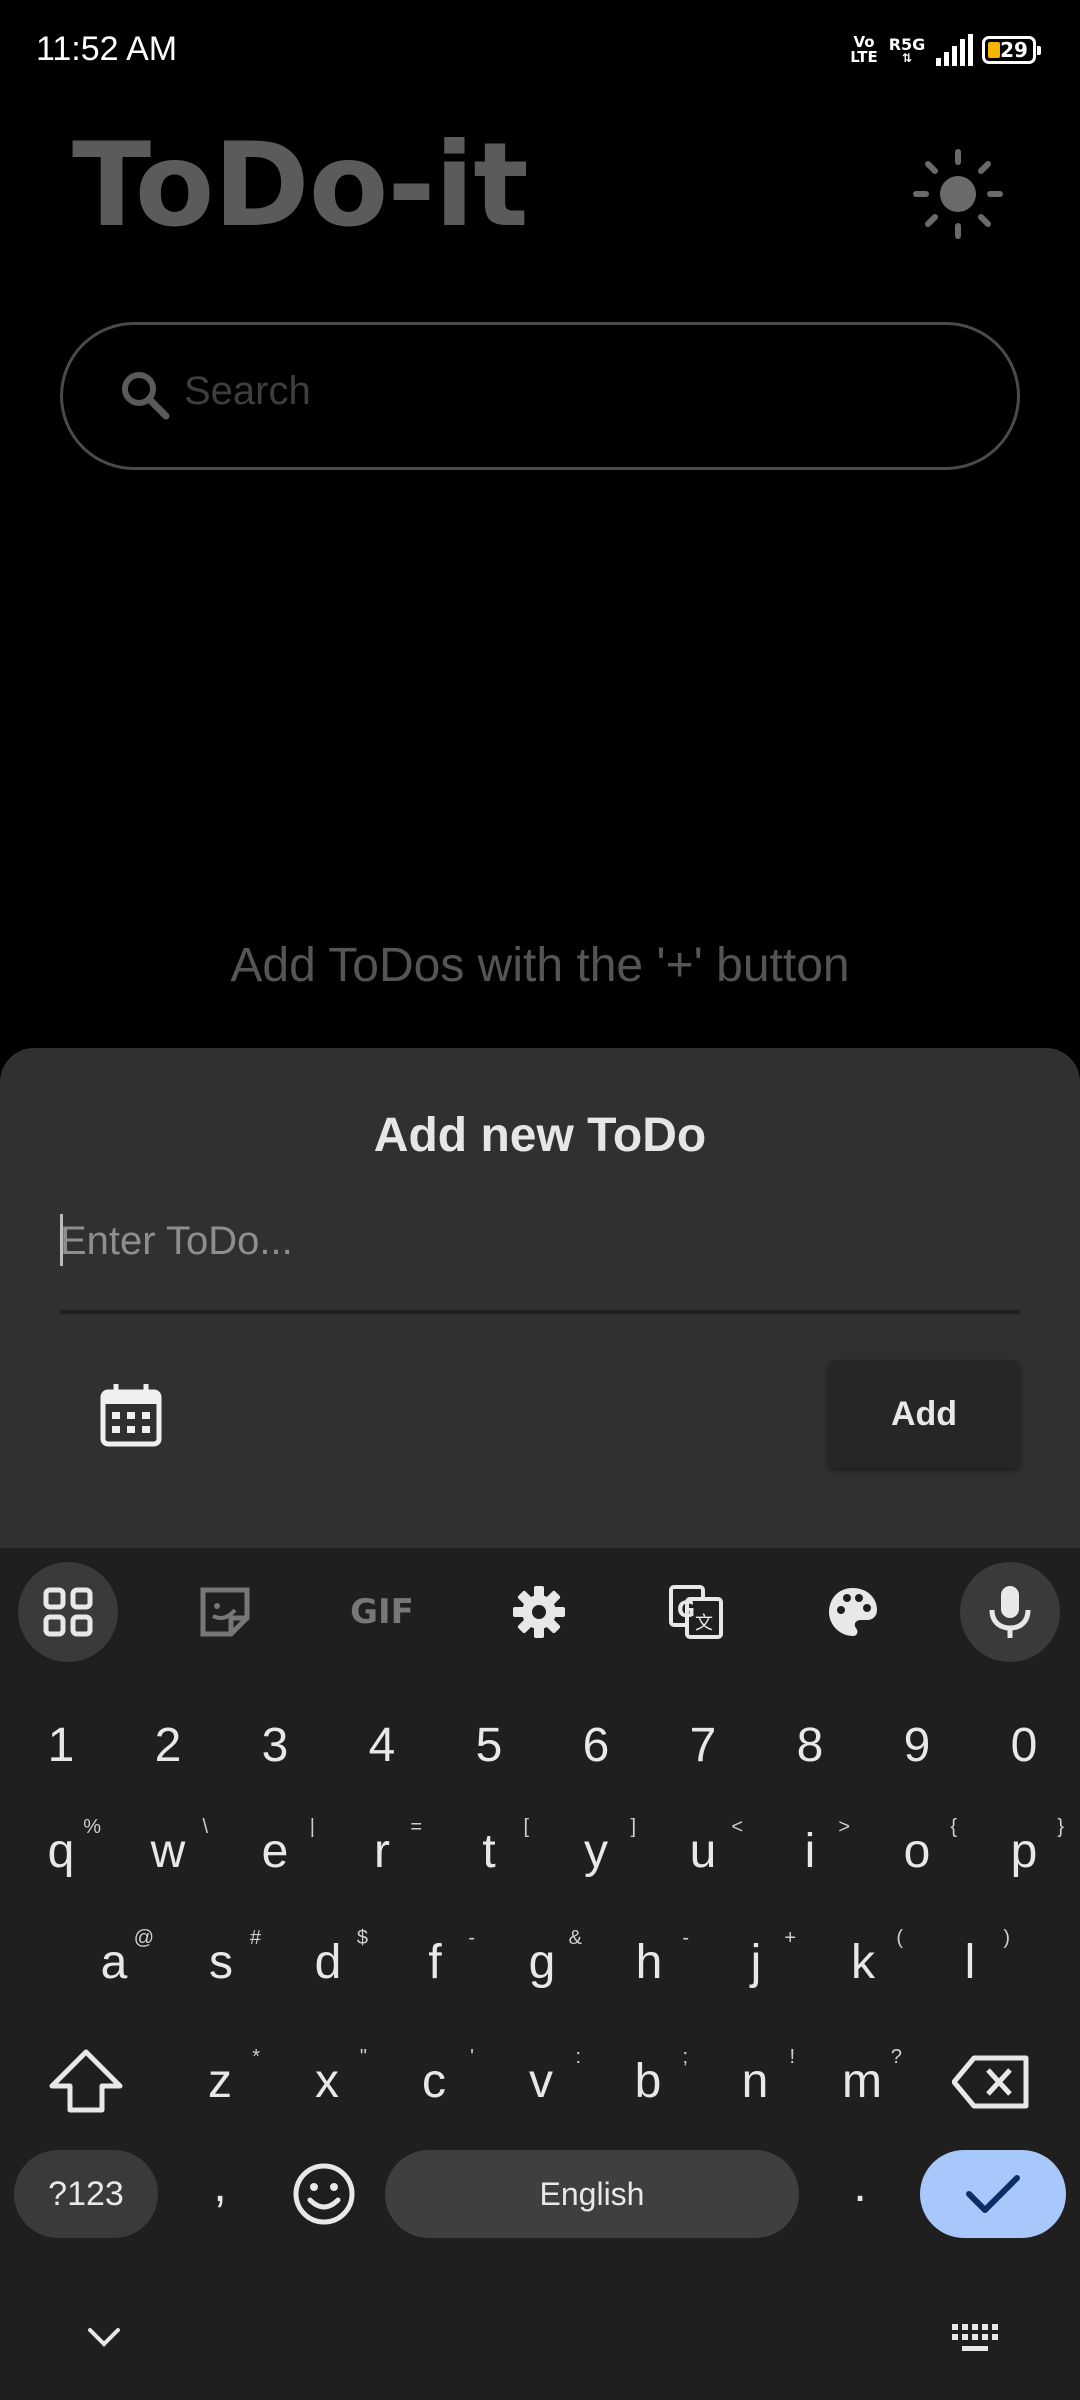  I want to click on key-5: 5, so click(489, 1745).